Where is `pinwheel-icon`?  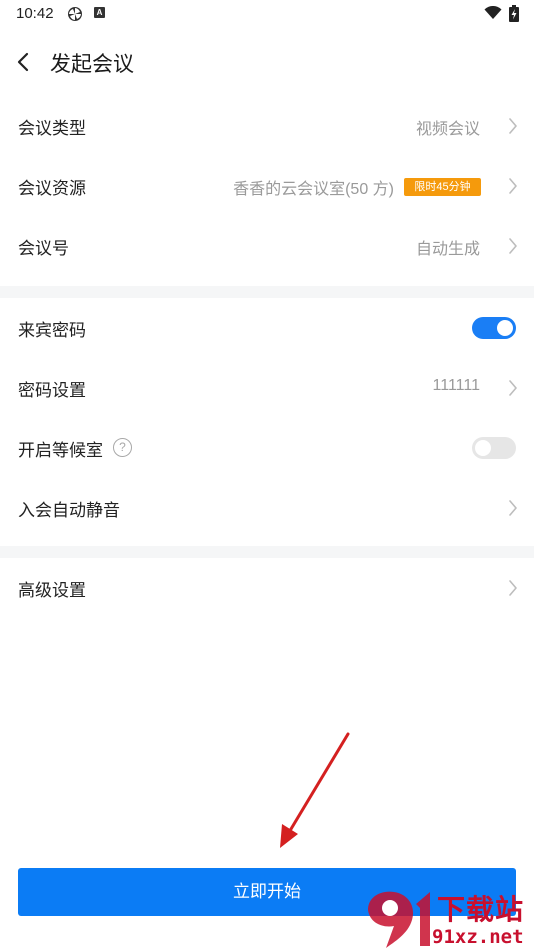
pinwheel-icon is located at coordinates (75, 14).